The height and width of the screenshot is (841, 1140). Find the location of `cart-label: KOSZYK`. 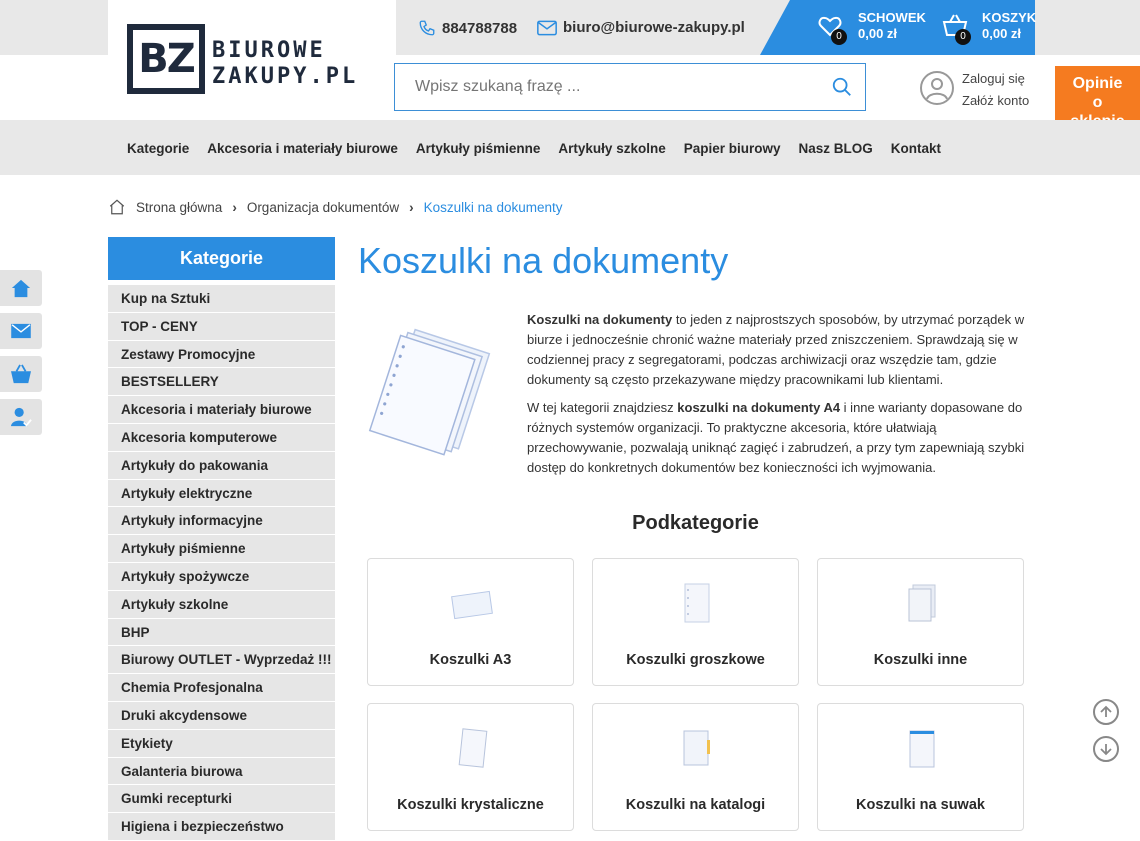

cart-label: KOSZYK is located at coordinates (1009, 17).